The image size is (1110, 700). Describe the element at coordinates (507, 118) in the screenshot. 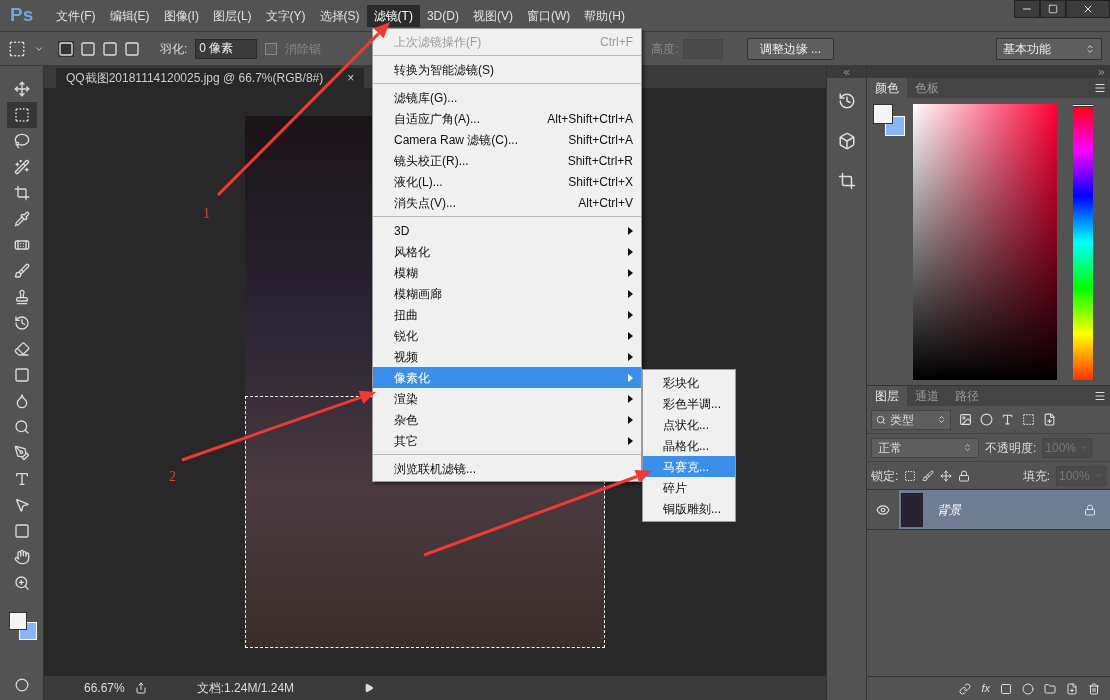

I see `menu-item: 自适应广角(A)... Alt+Shift+Ctrl+A` at that location.